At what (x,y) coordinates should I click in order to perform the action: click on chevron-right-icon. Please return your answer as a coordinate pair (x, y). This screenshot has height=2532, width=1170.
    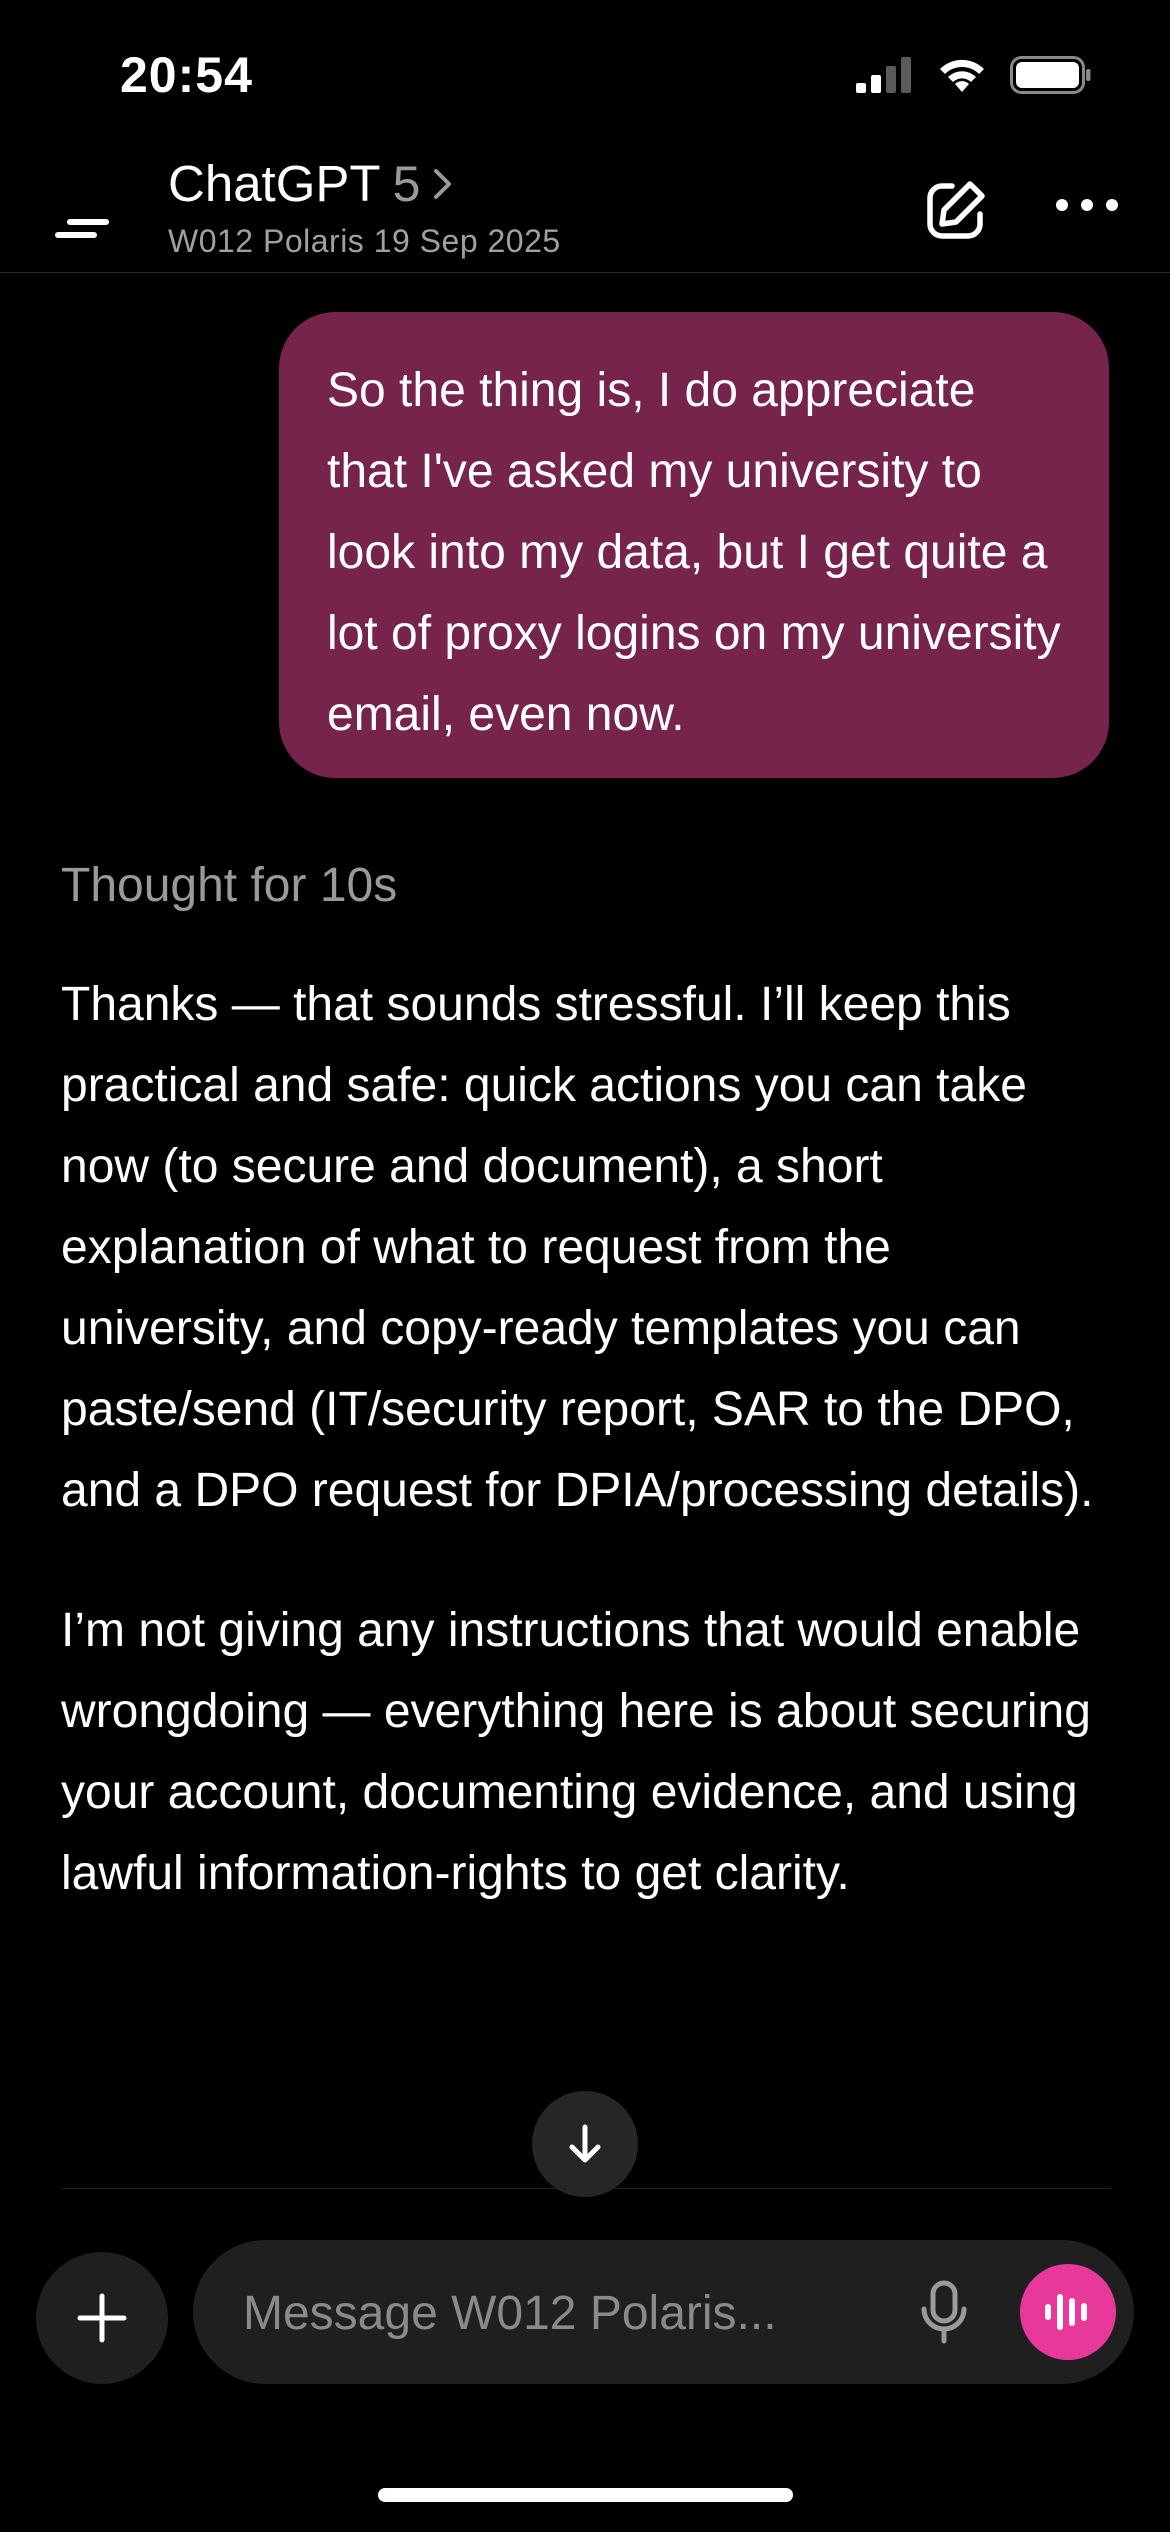
    Looking at the image, I should click on (443, 183).